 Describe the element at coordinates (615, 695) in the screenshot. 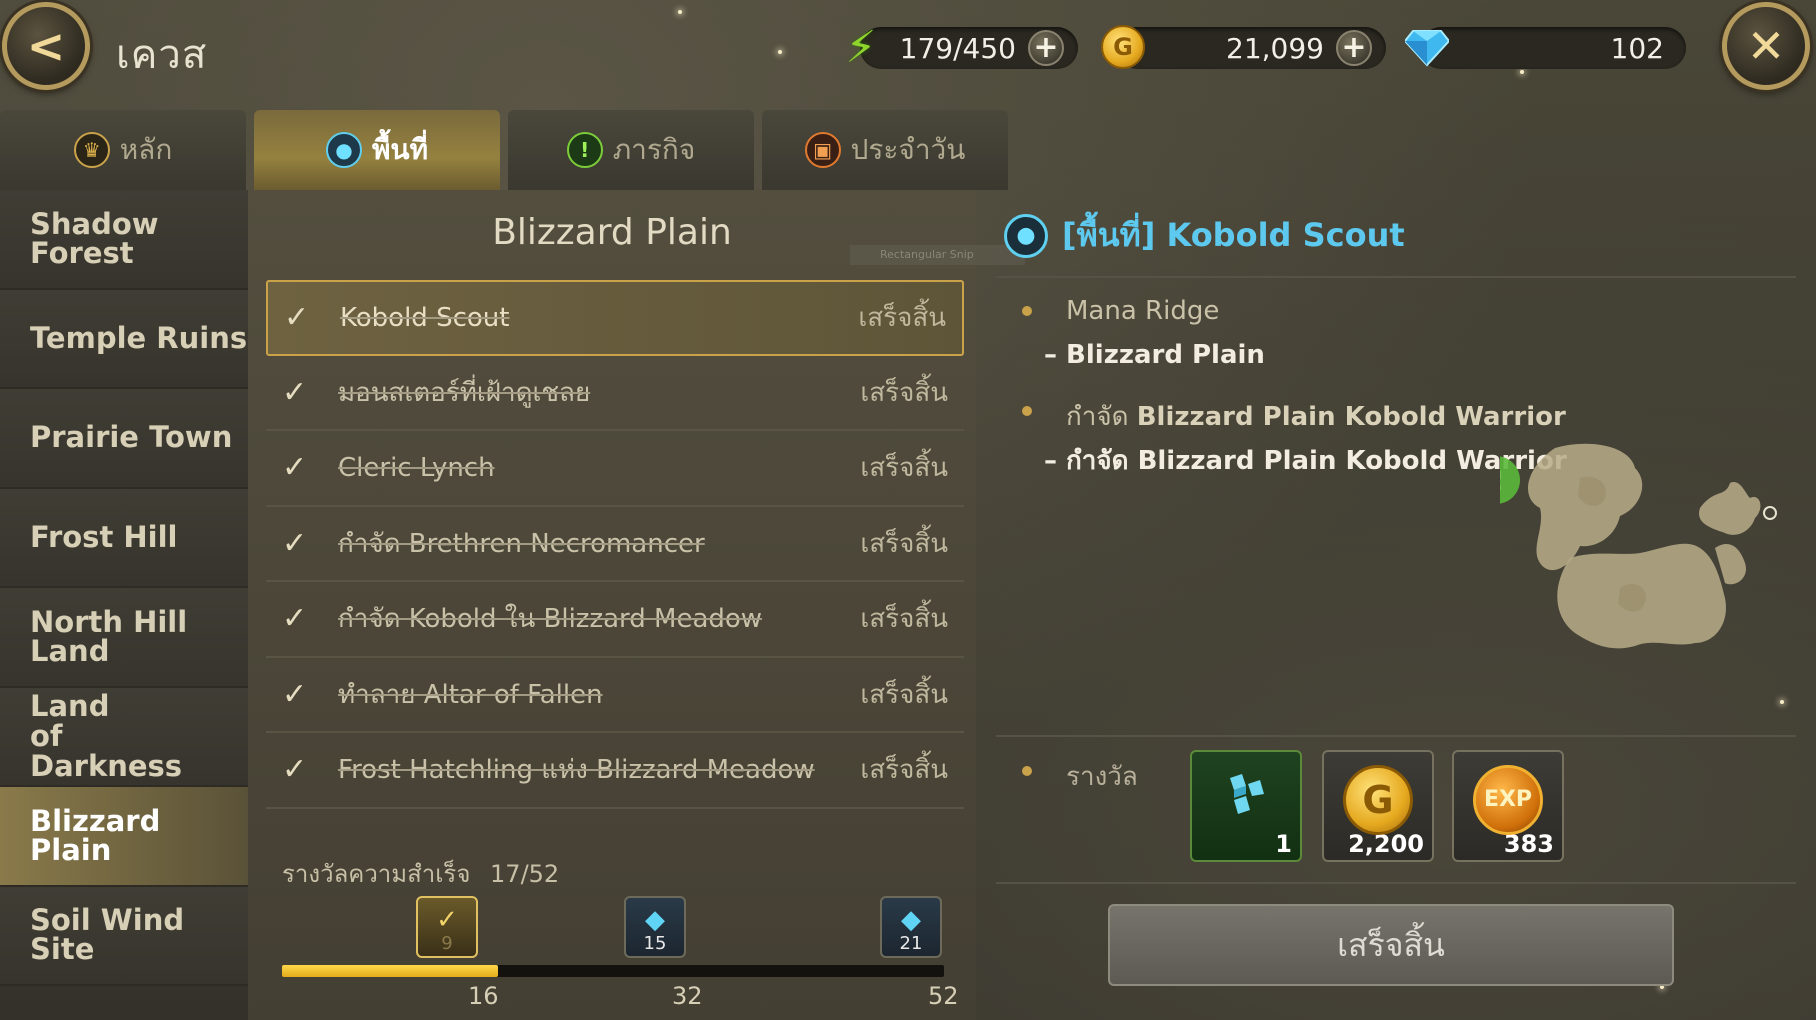

I see `quest-row: ✓ ทำลาย Altar of Fallen เสร็จสิ้น` at that location.